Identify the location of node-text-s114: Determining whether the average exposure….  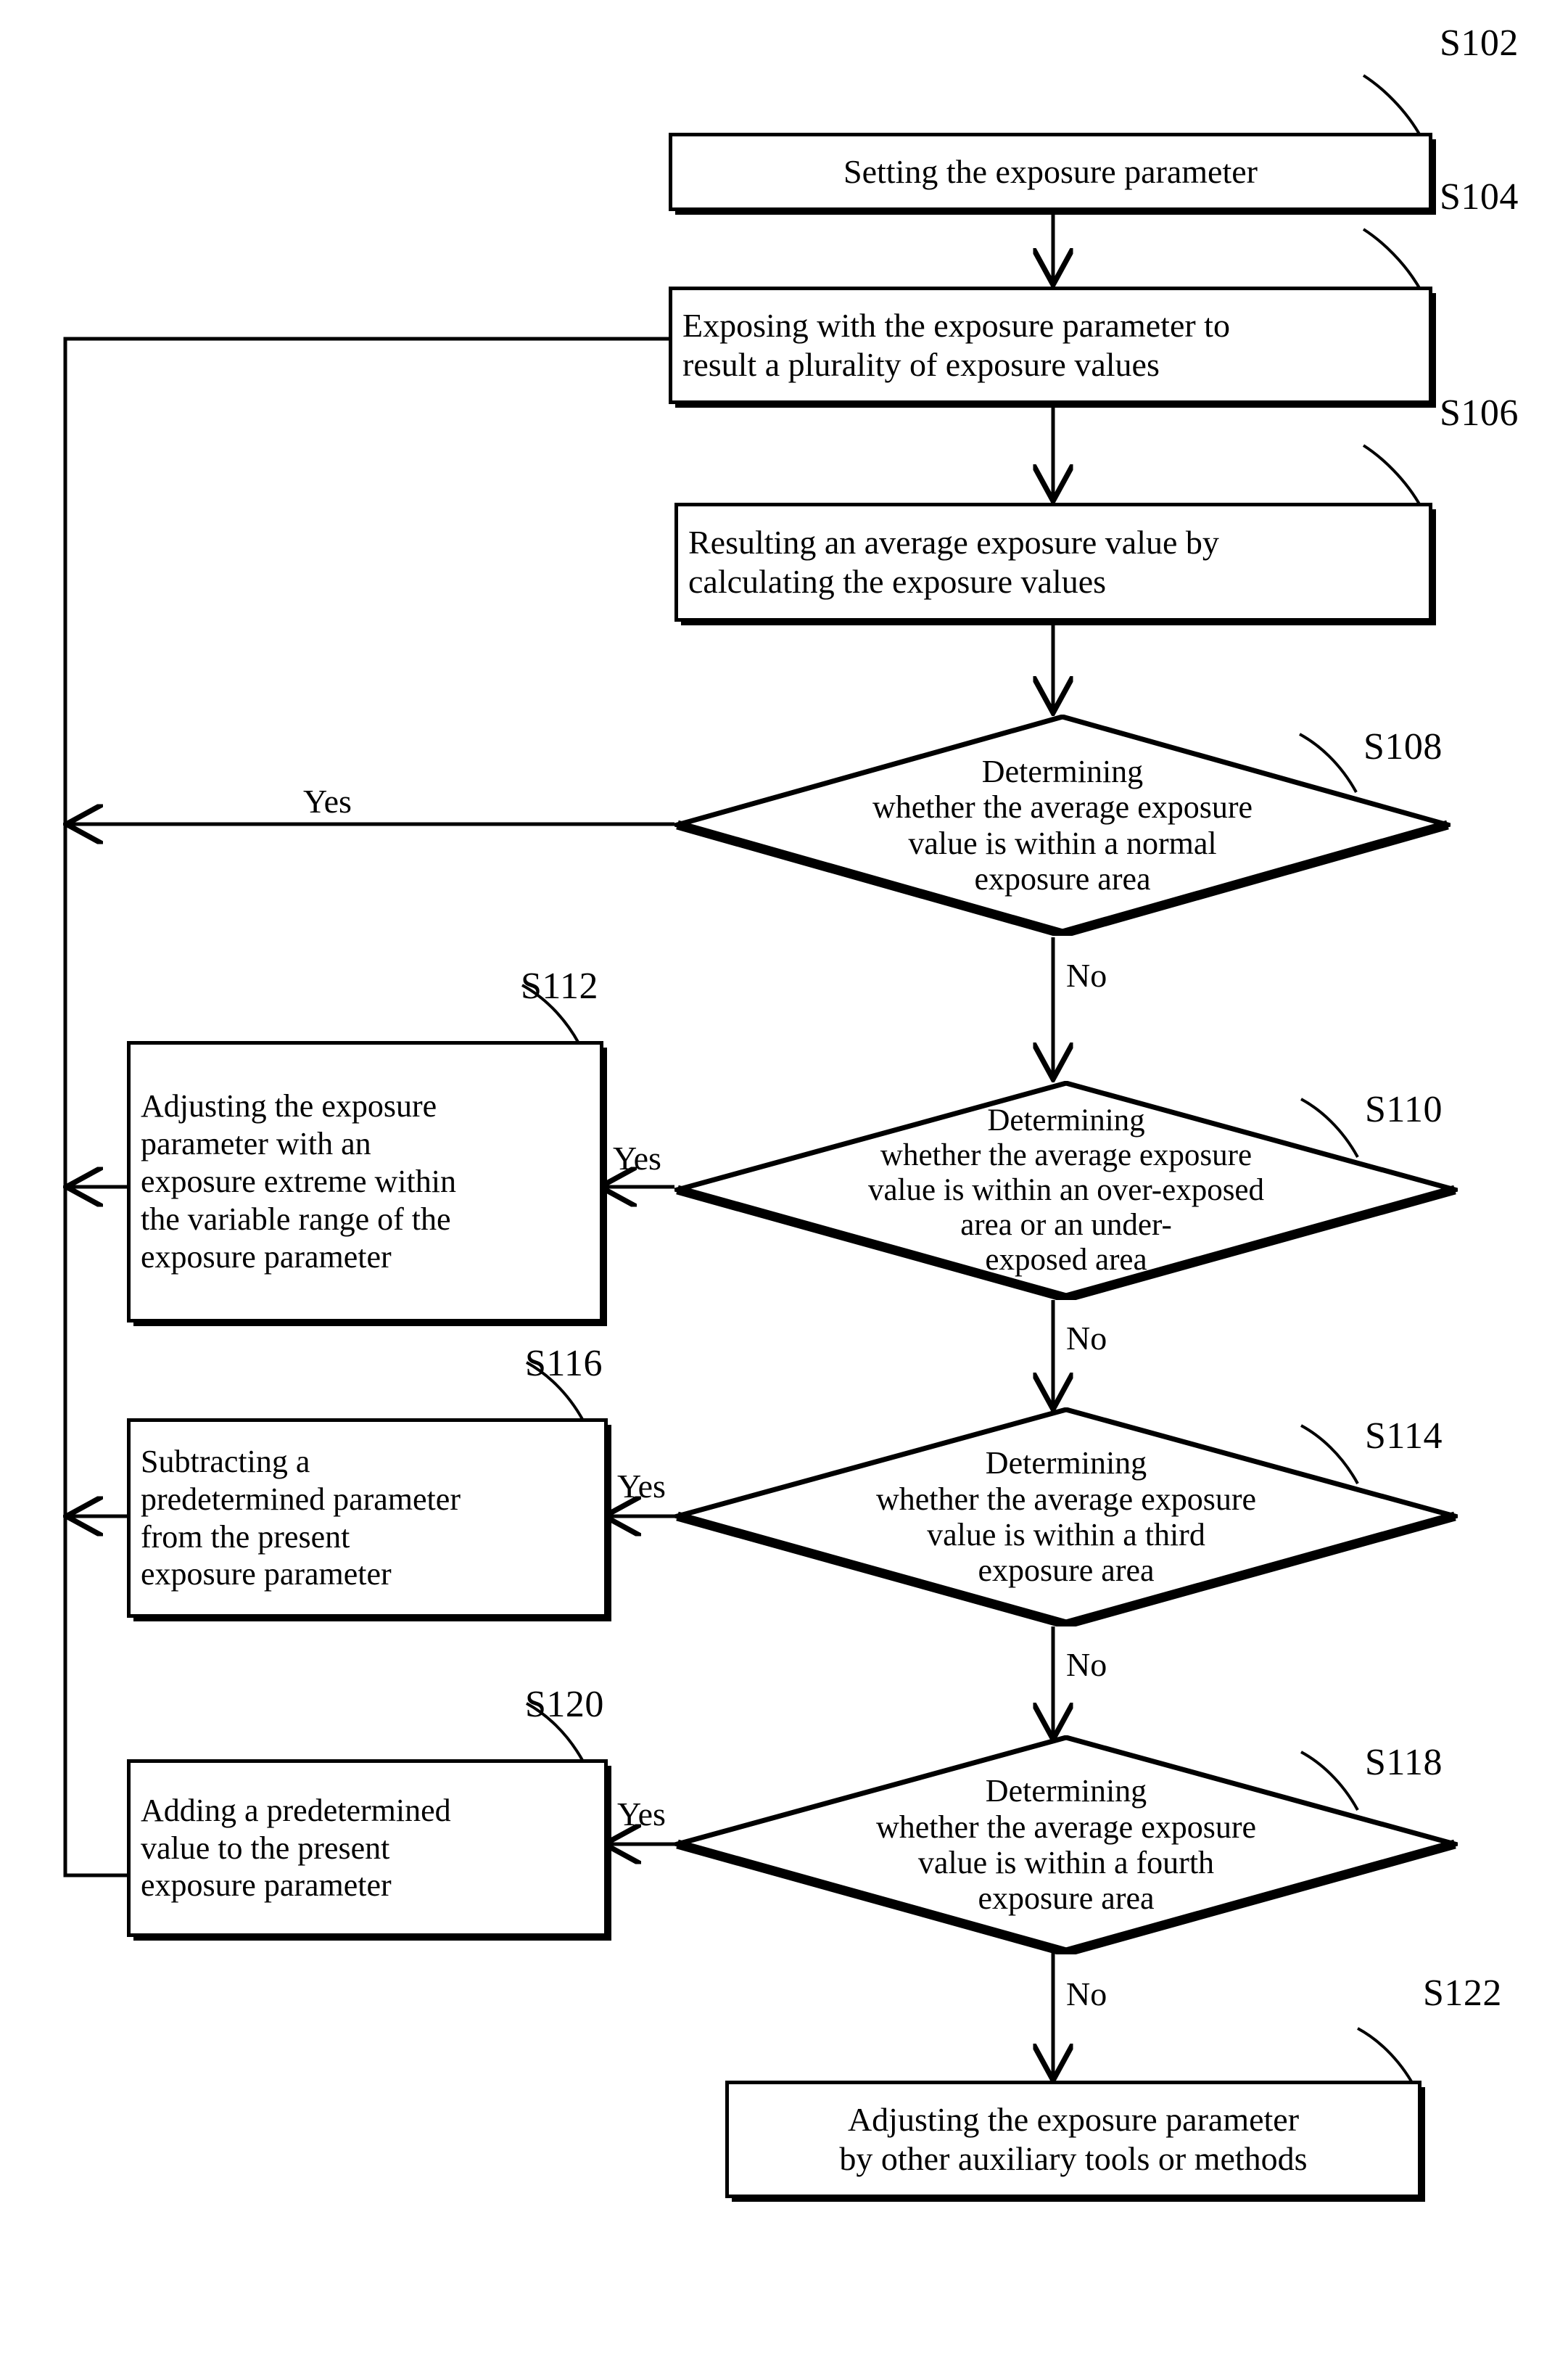
(1066, 1517).